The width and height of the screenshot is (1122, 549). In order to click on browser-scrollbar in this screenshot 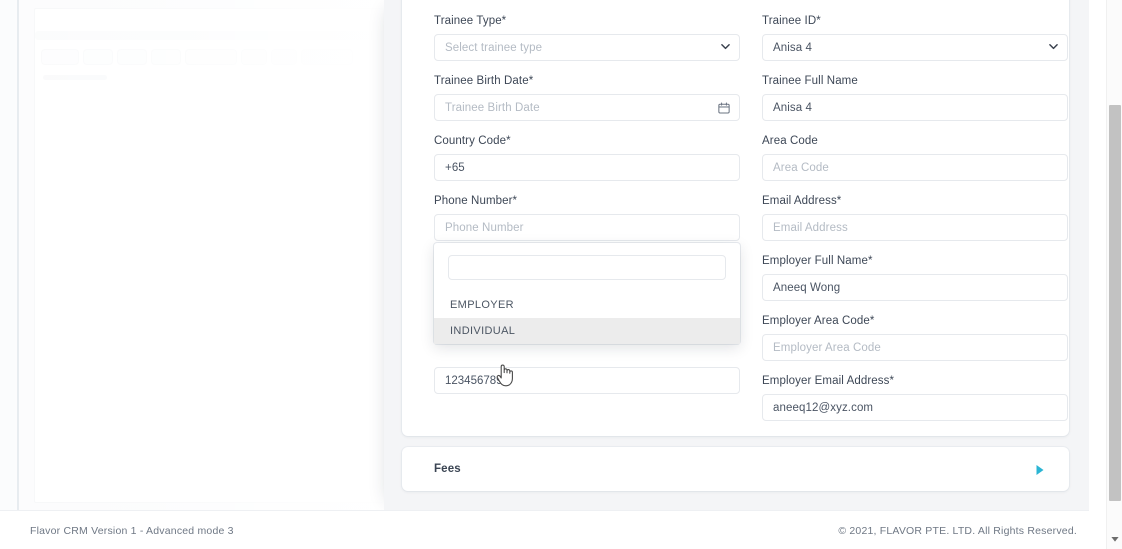, I will do `click(1114, 274)`.